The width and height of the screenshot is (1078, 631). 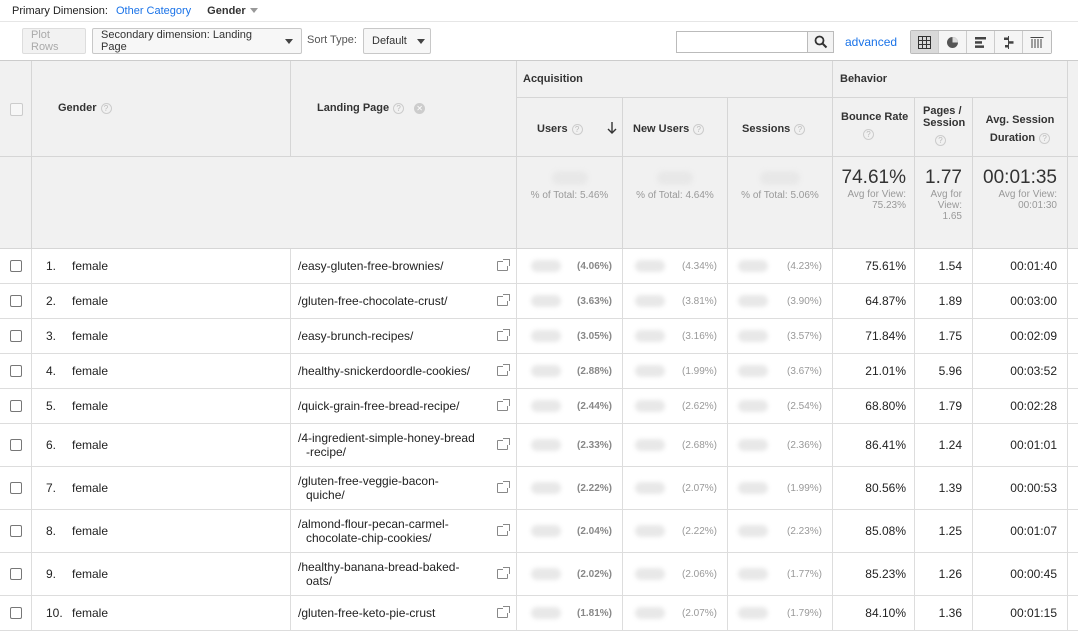 I want to click on pages-session-value: 1.39, so click(x=950, y=488).